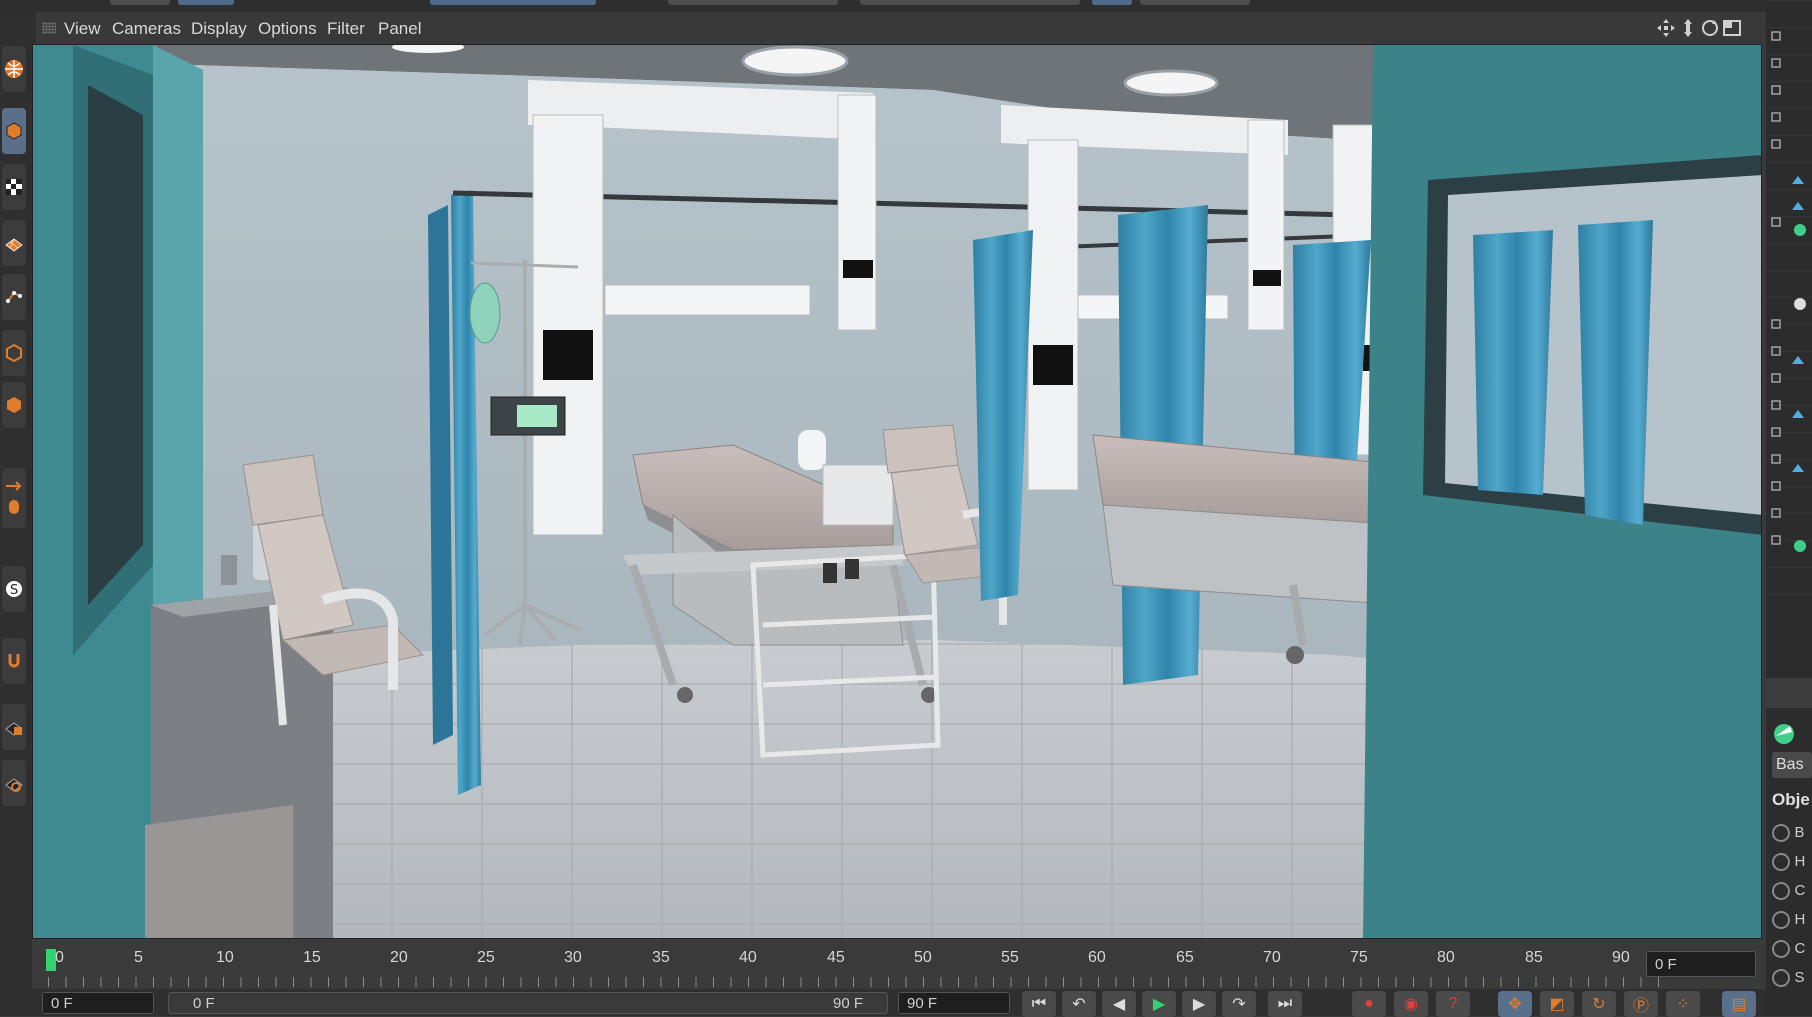  Describe the element at coordinates (1411, 1004) in the screenshot. I see `auto-keying-icon: ◉` at that location.